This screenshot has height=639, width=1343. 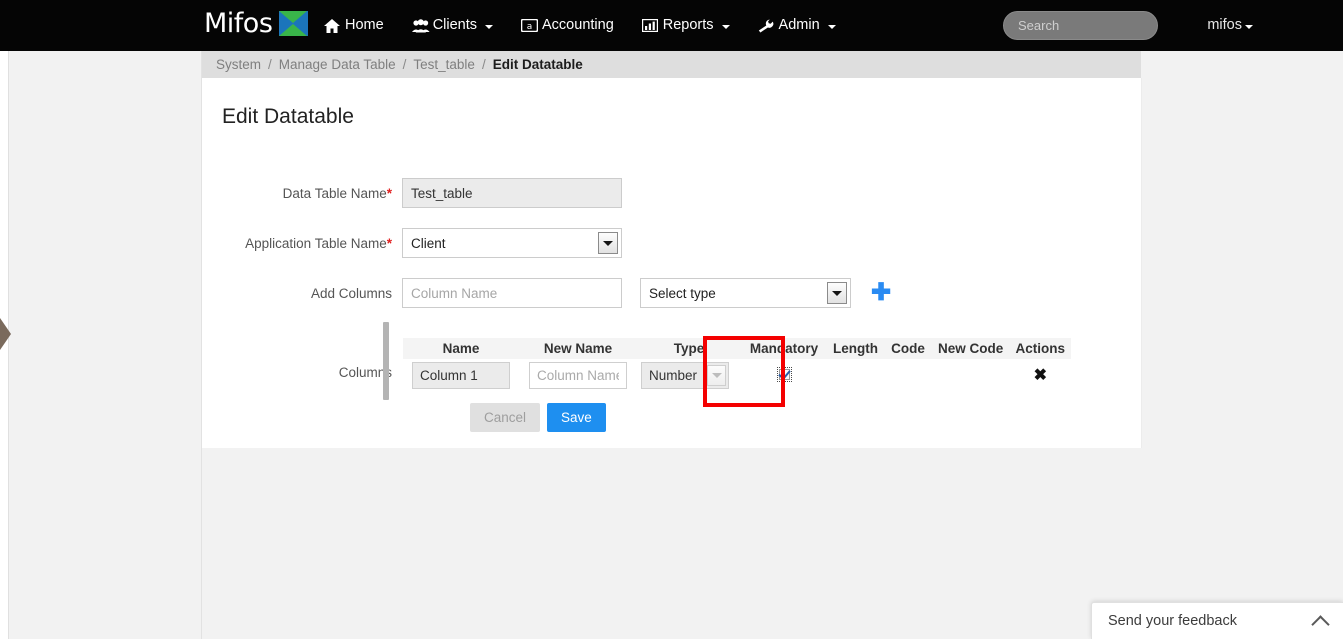 I want to click on main-nav: Home Clients a Accounting Reports Admin, so click(x=580, y=25).